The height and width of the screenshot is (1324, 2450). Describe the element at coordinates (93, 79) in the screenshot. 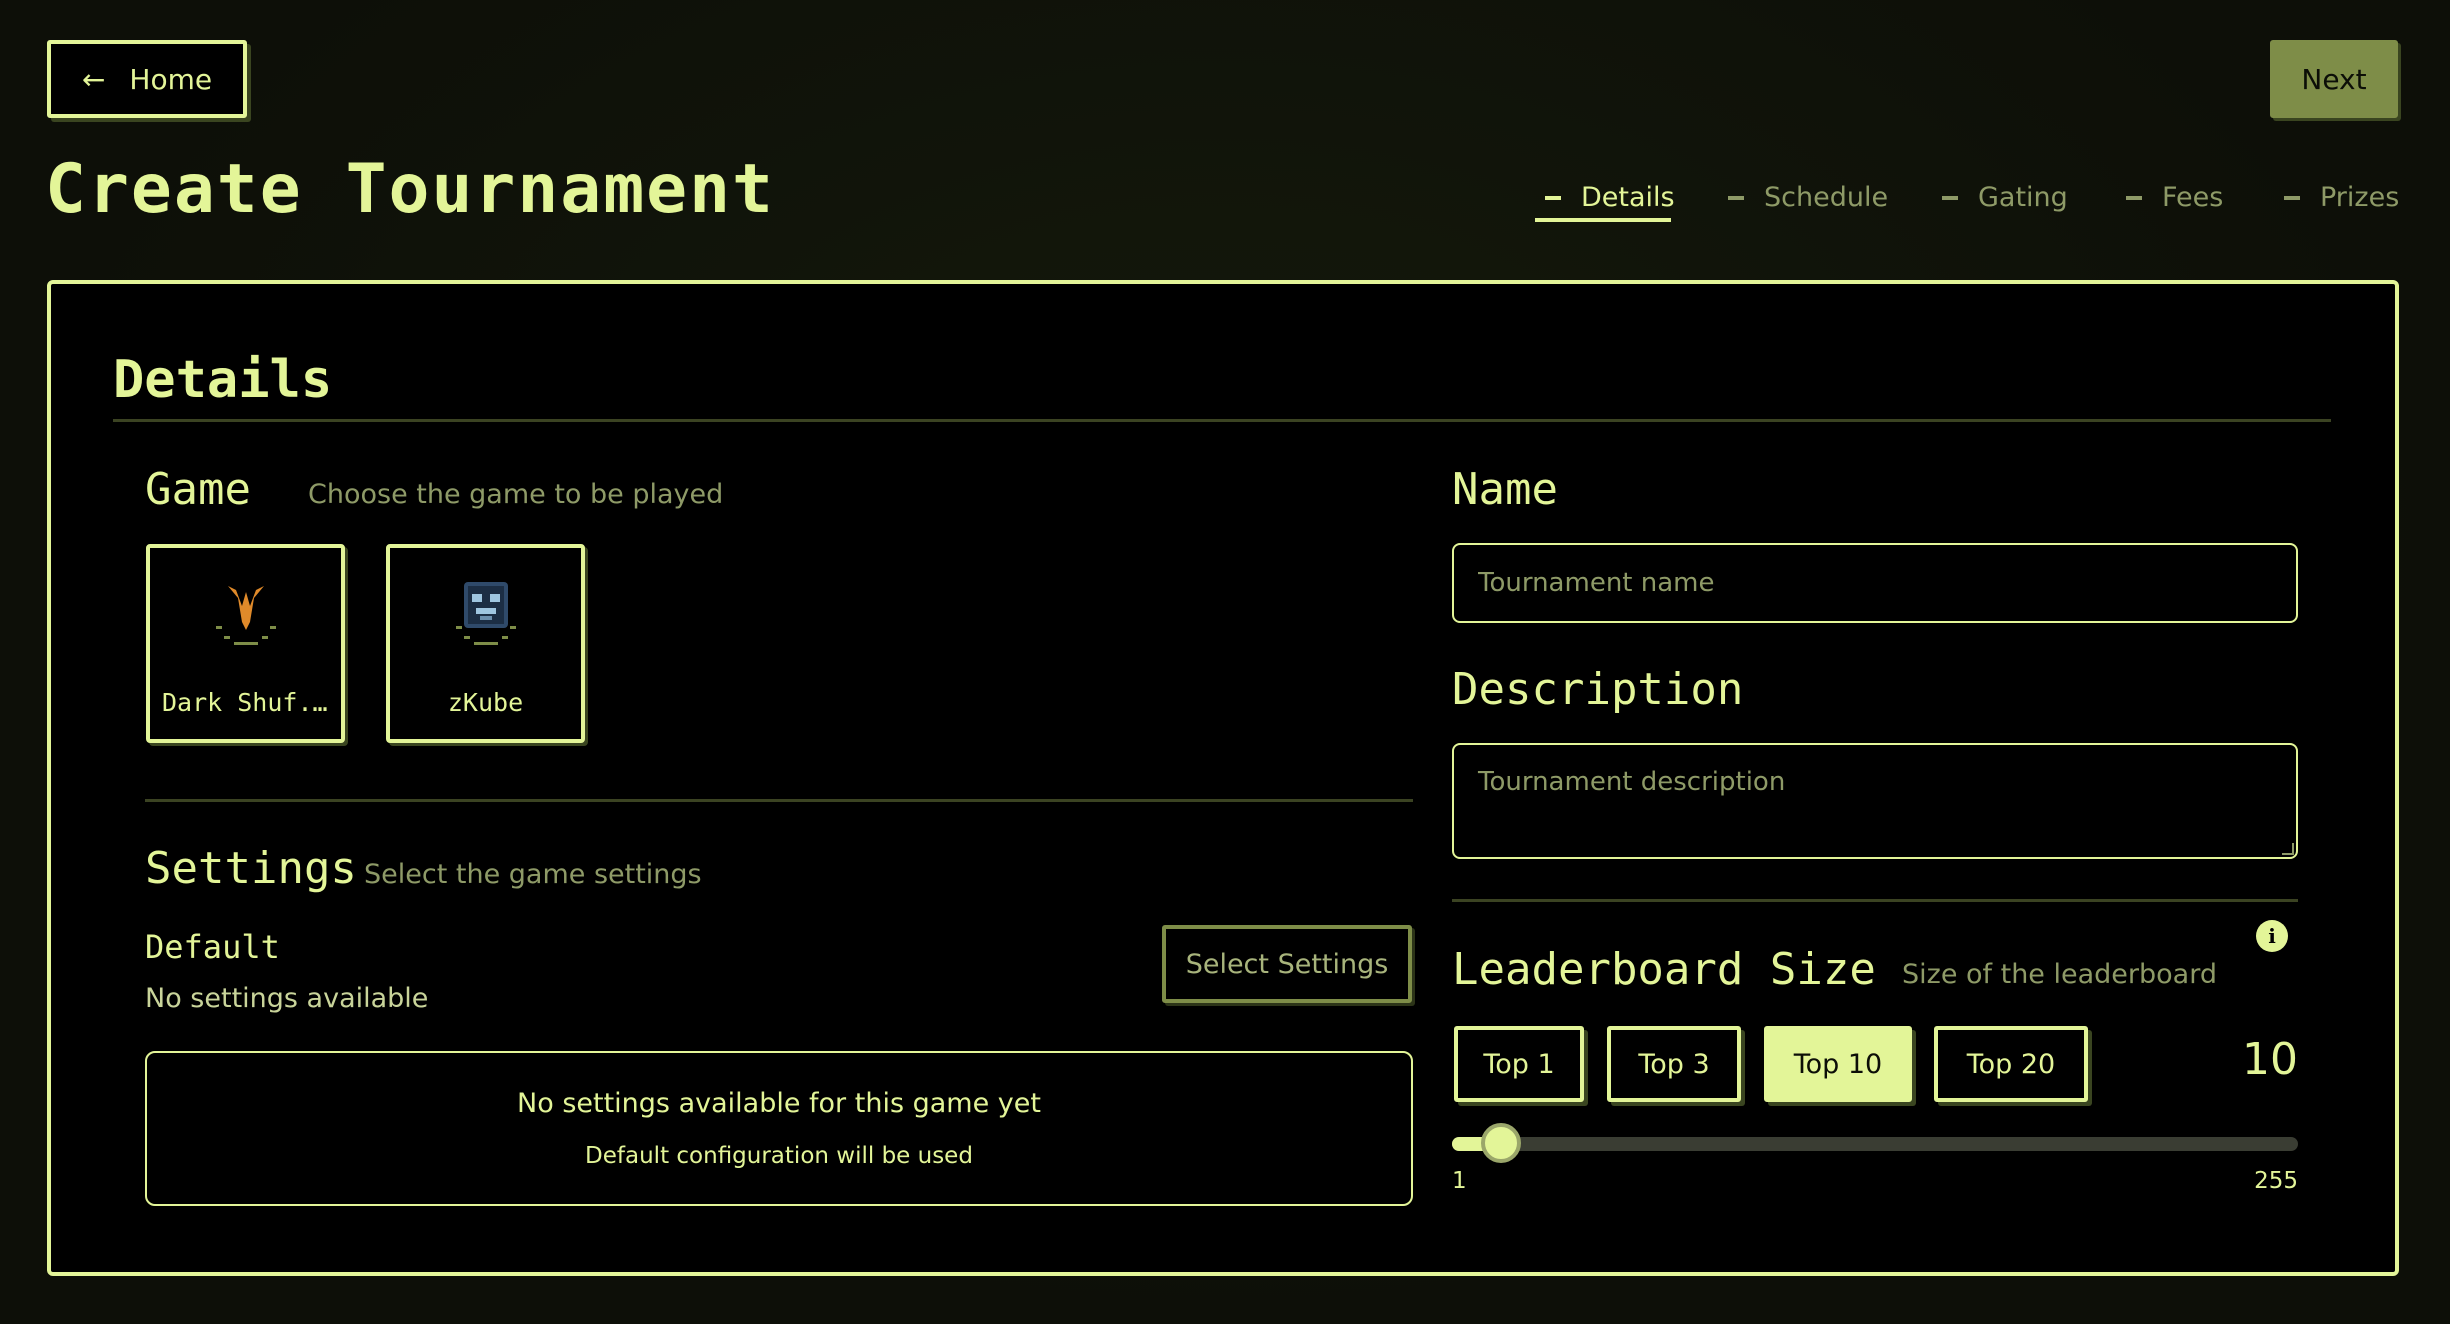

I see `arrow-left-icon: ←` at that location.